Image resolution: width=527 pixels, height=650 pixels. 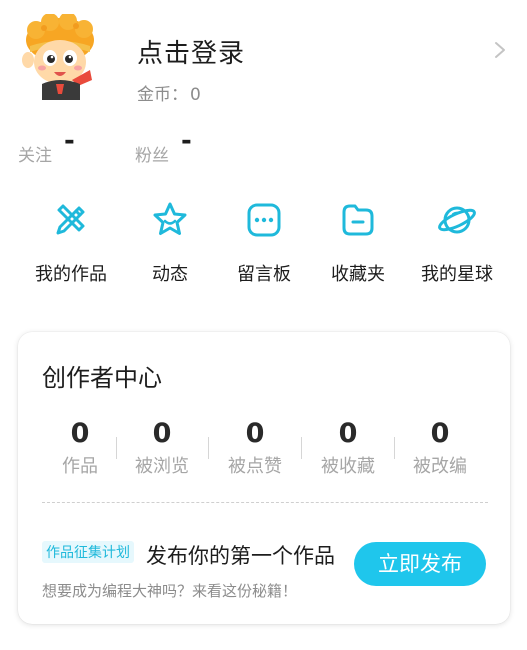 I want to click on menu-item-my-works: 我的作品, so click(x=71, y=243).